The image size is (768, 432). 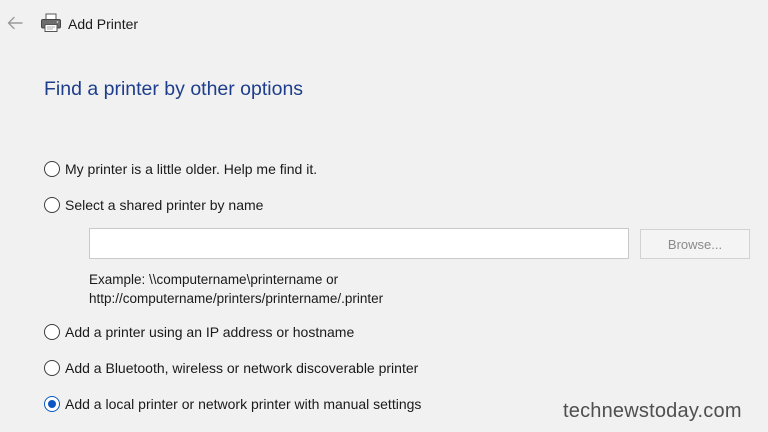 What do you see at coordinates (52, 404) in the screenshot?
I see `radio-button-selected` at bounding box center [52, 404].